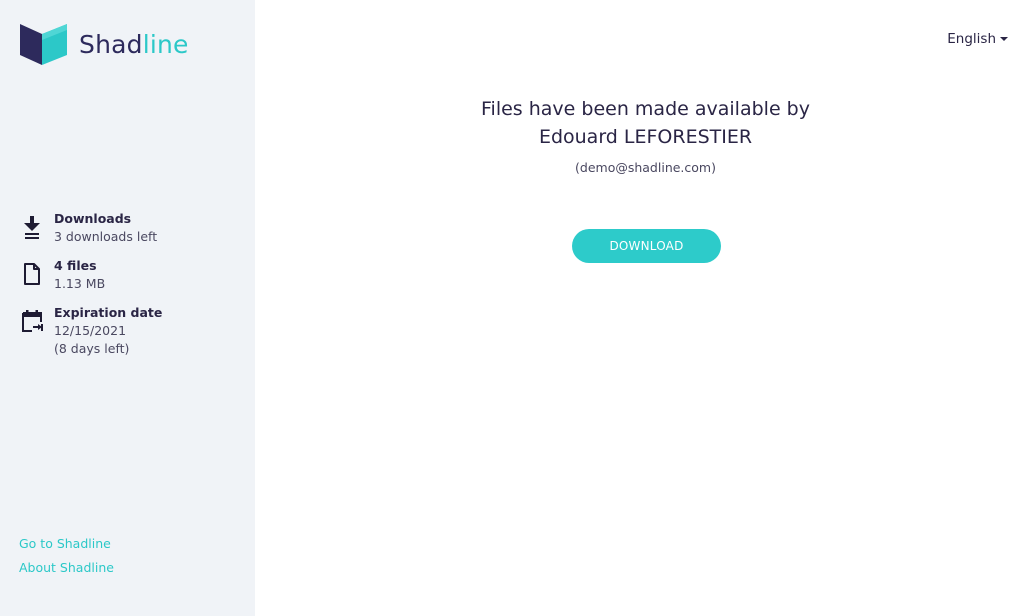 This screenshot has width=1034, height=616. I want to click on meta-item-files: 4 files 1.13 MB, so click(132, 275).